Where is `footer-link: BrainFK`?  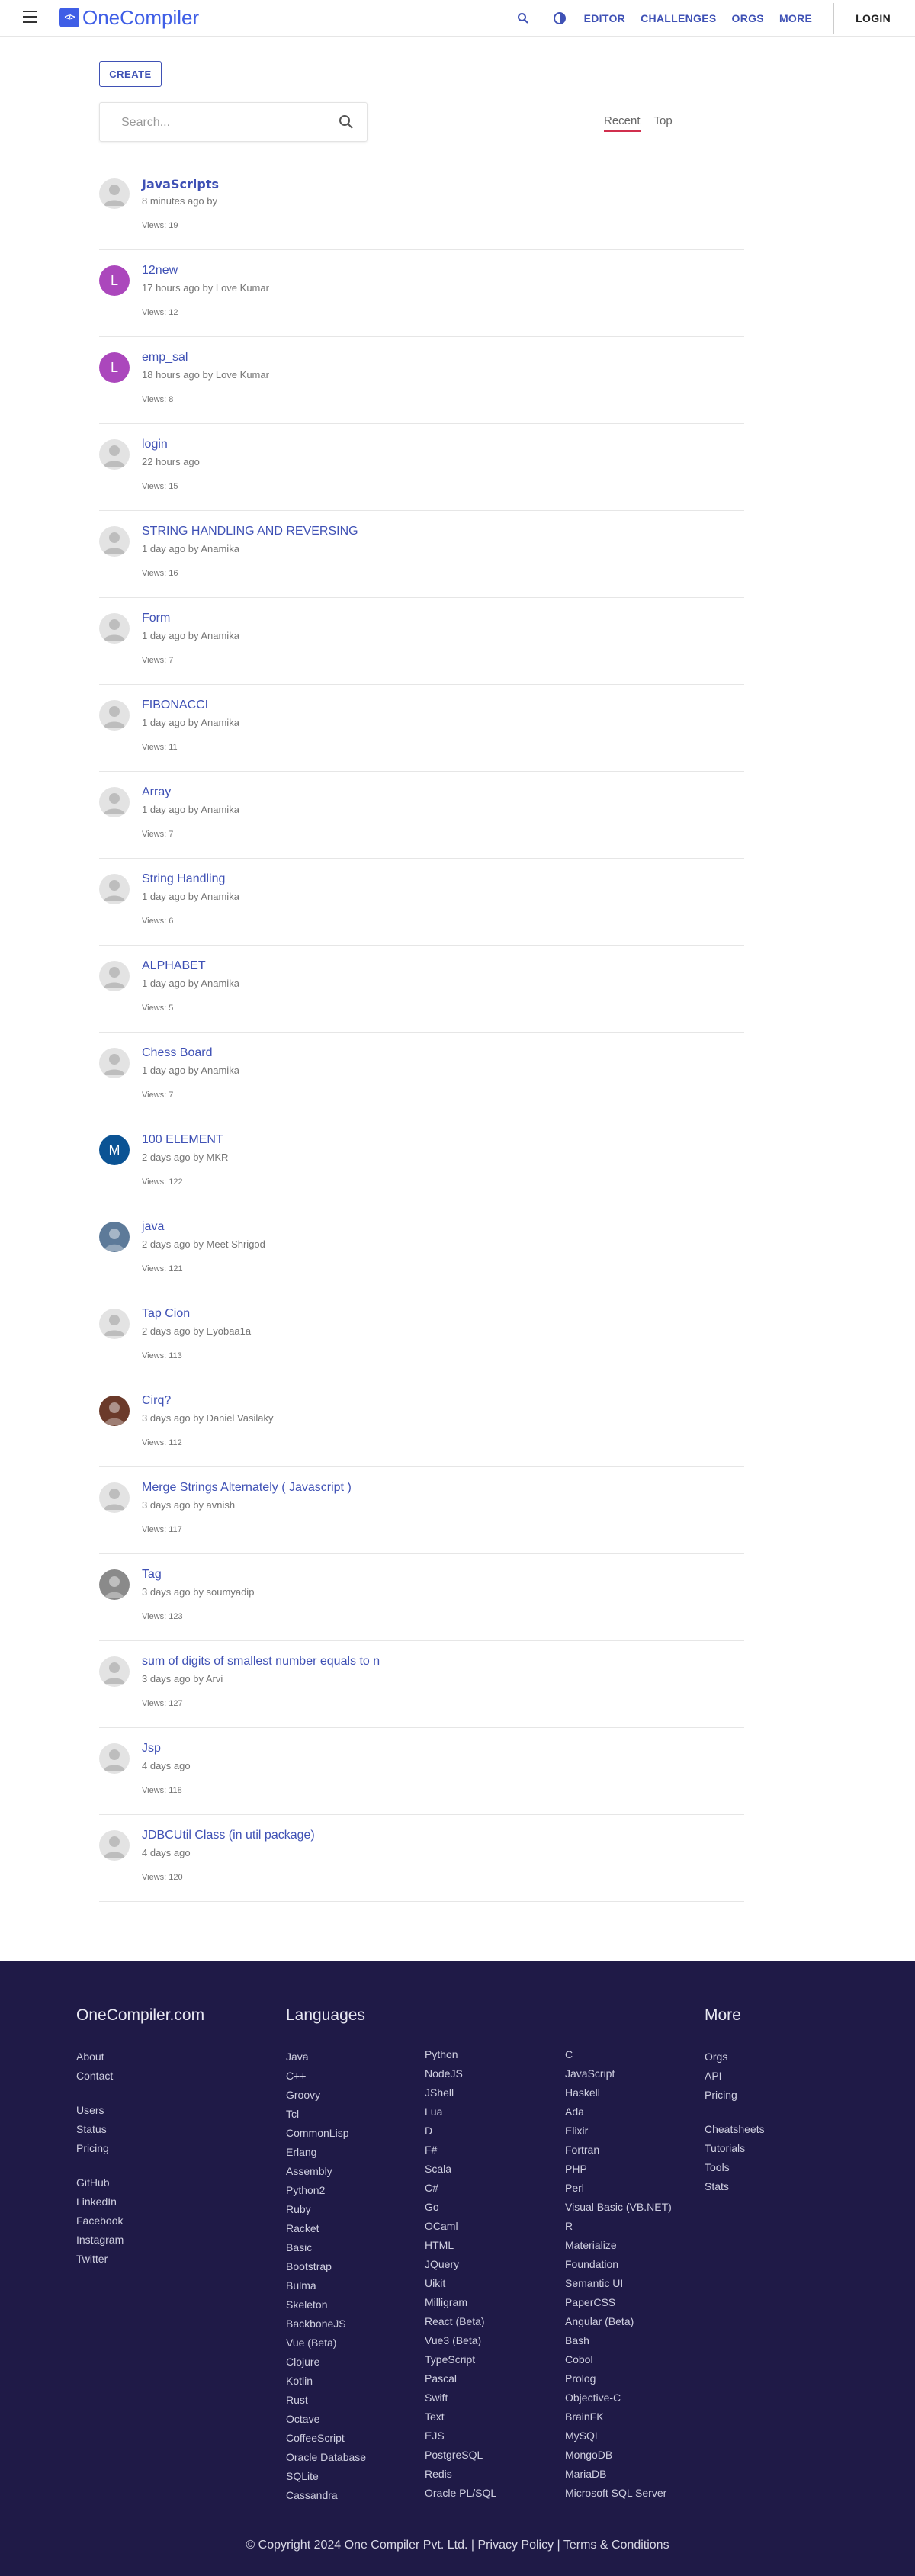
footer-link: BrainFK is located at coordinates (618, 2417).